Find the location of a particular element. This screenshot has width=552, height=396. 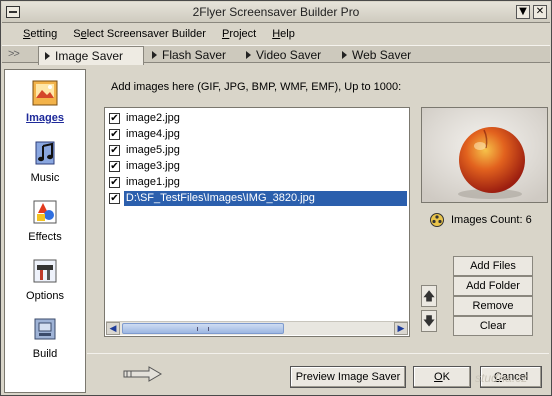

images-count: Images Count: 6 is located at coordinates (480, 220).